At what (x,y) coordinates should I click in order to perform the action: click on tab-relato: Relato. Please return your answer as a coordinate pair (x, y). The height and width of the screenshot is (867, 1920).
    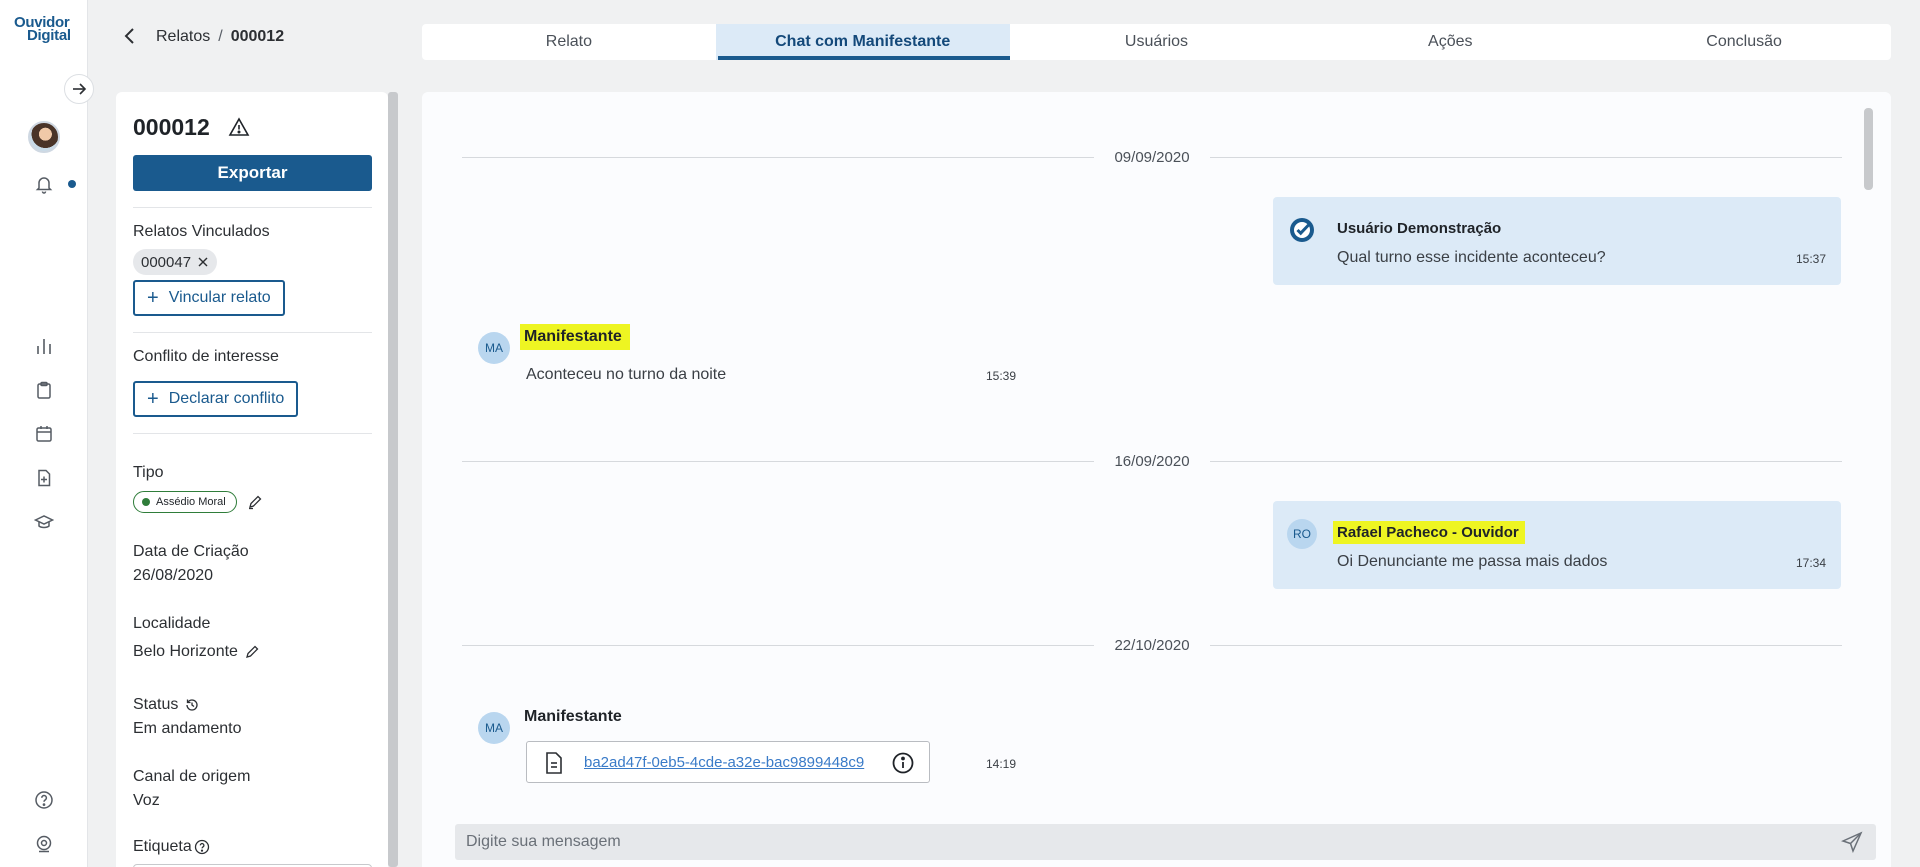
    Looking at the image, I should click on (569, 42).